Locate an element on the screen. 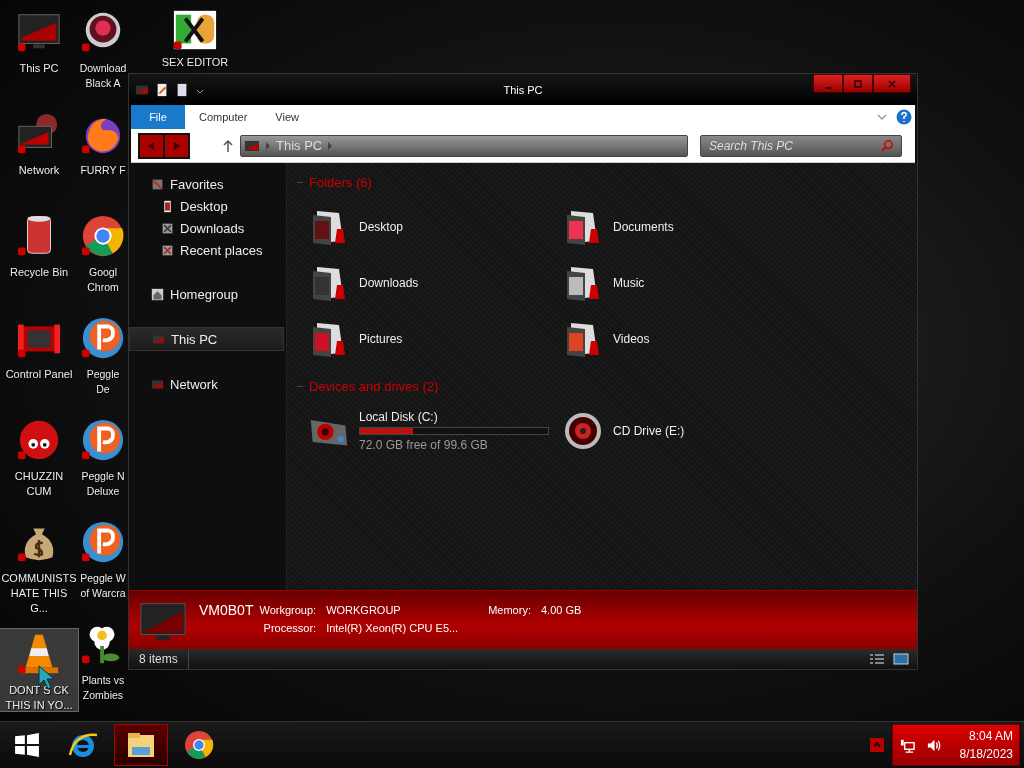 The width and height of the screenshot is (1024, 768). section-heading: Folders (6) is located at coordinates (340, 182).